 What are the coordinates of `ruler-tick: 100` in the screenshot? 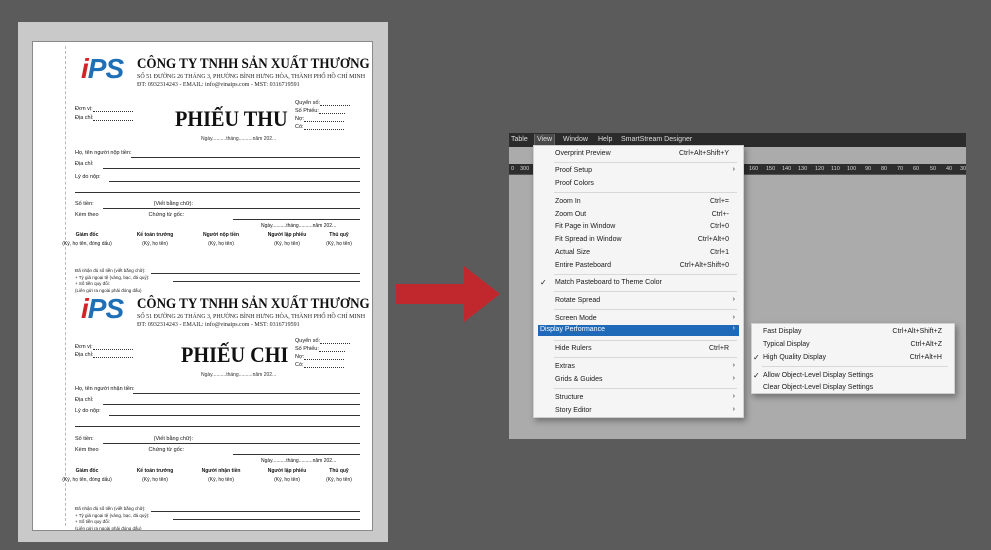 It's located at (852, 169).